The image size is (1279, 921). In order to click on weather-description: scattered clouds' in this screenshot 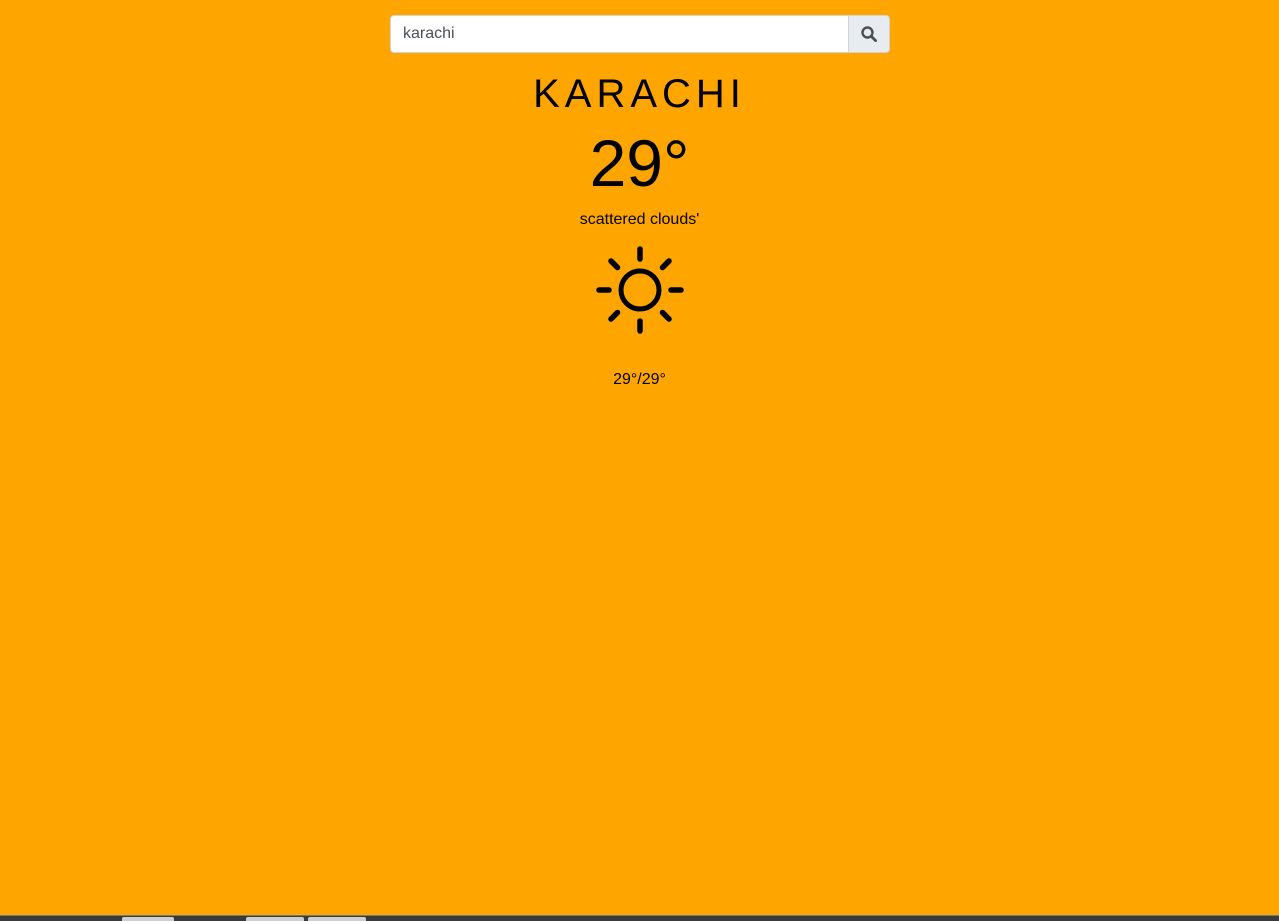, I will do `click(639, 219)`.